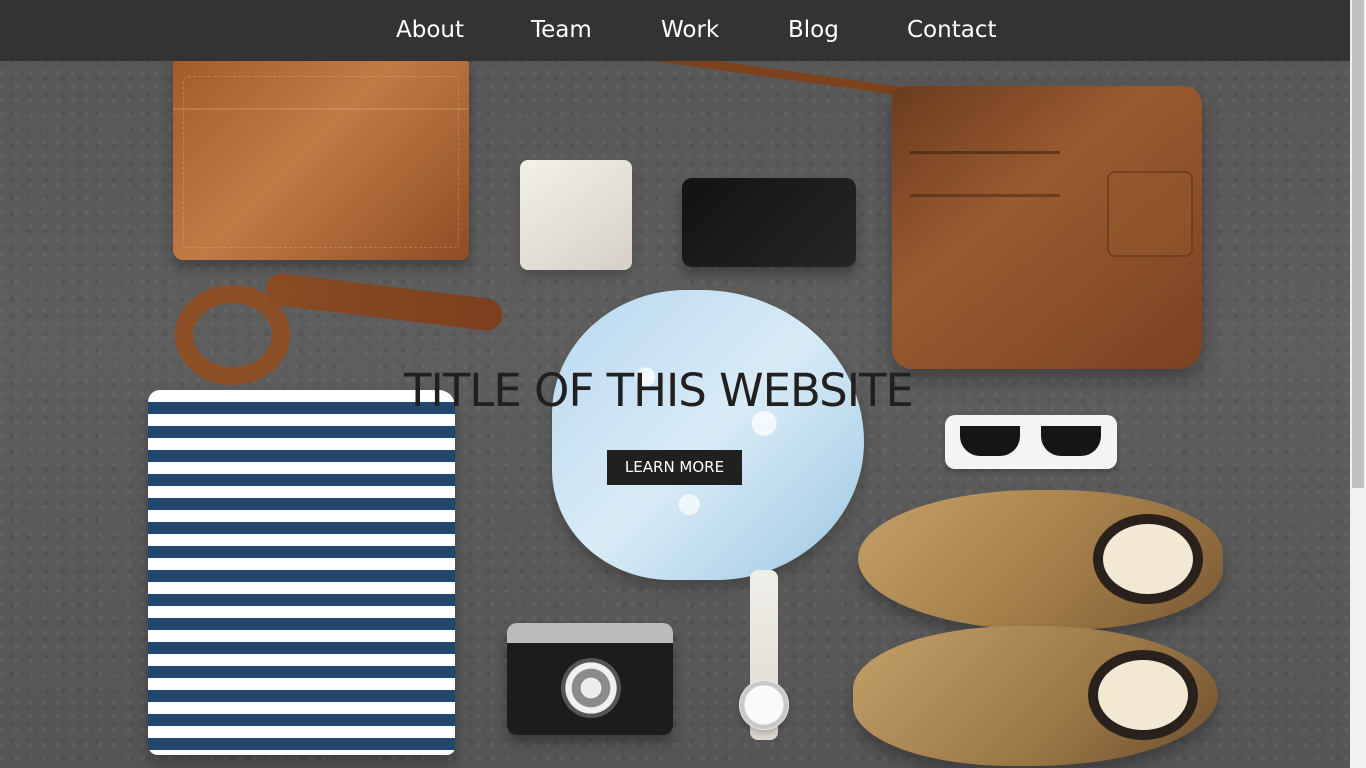  I want to click on nav-link-work: Work, so click(690, 30).